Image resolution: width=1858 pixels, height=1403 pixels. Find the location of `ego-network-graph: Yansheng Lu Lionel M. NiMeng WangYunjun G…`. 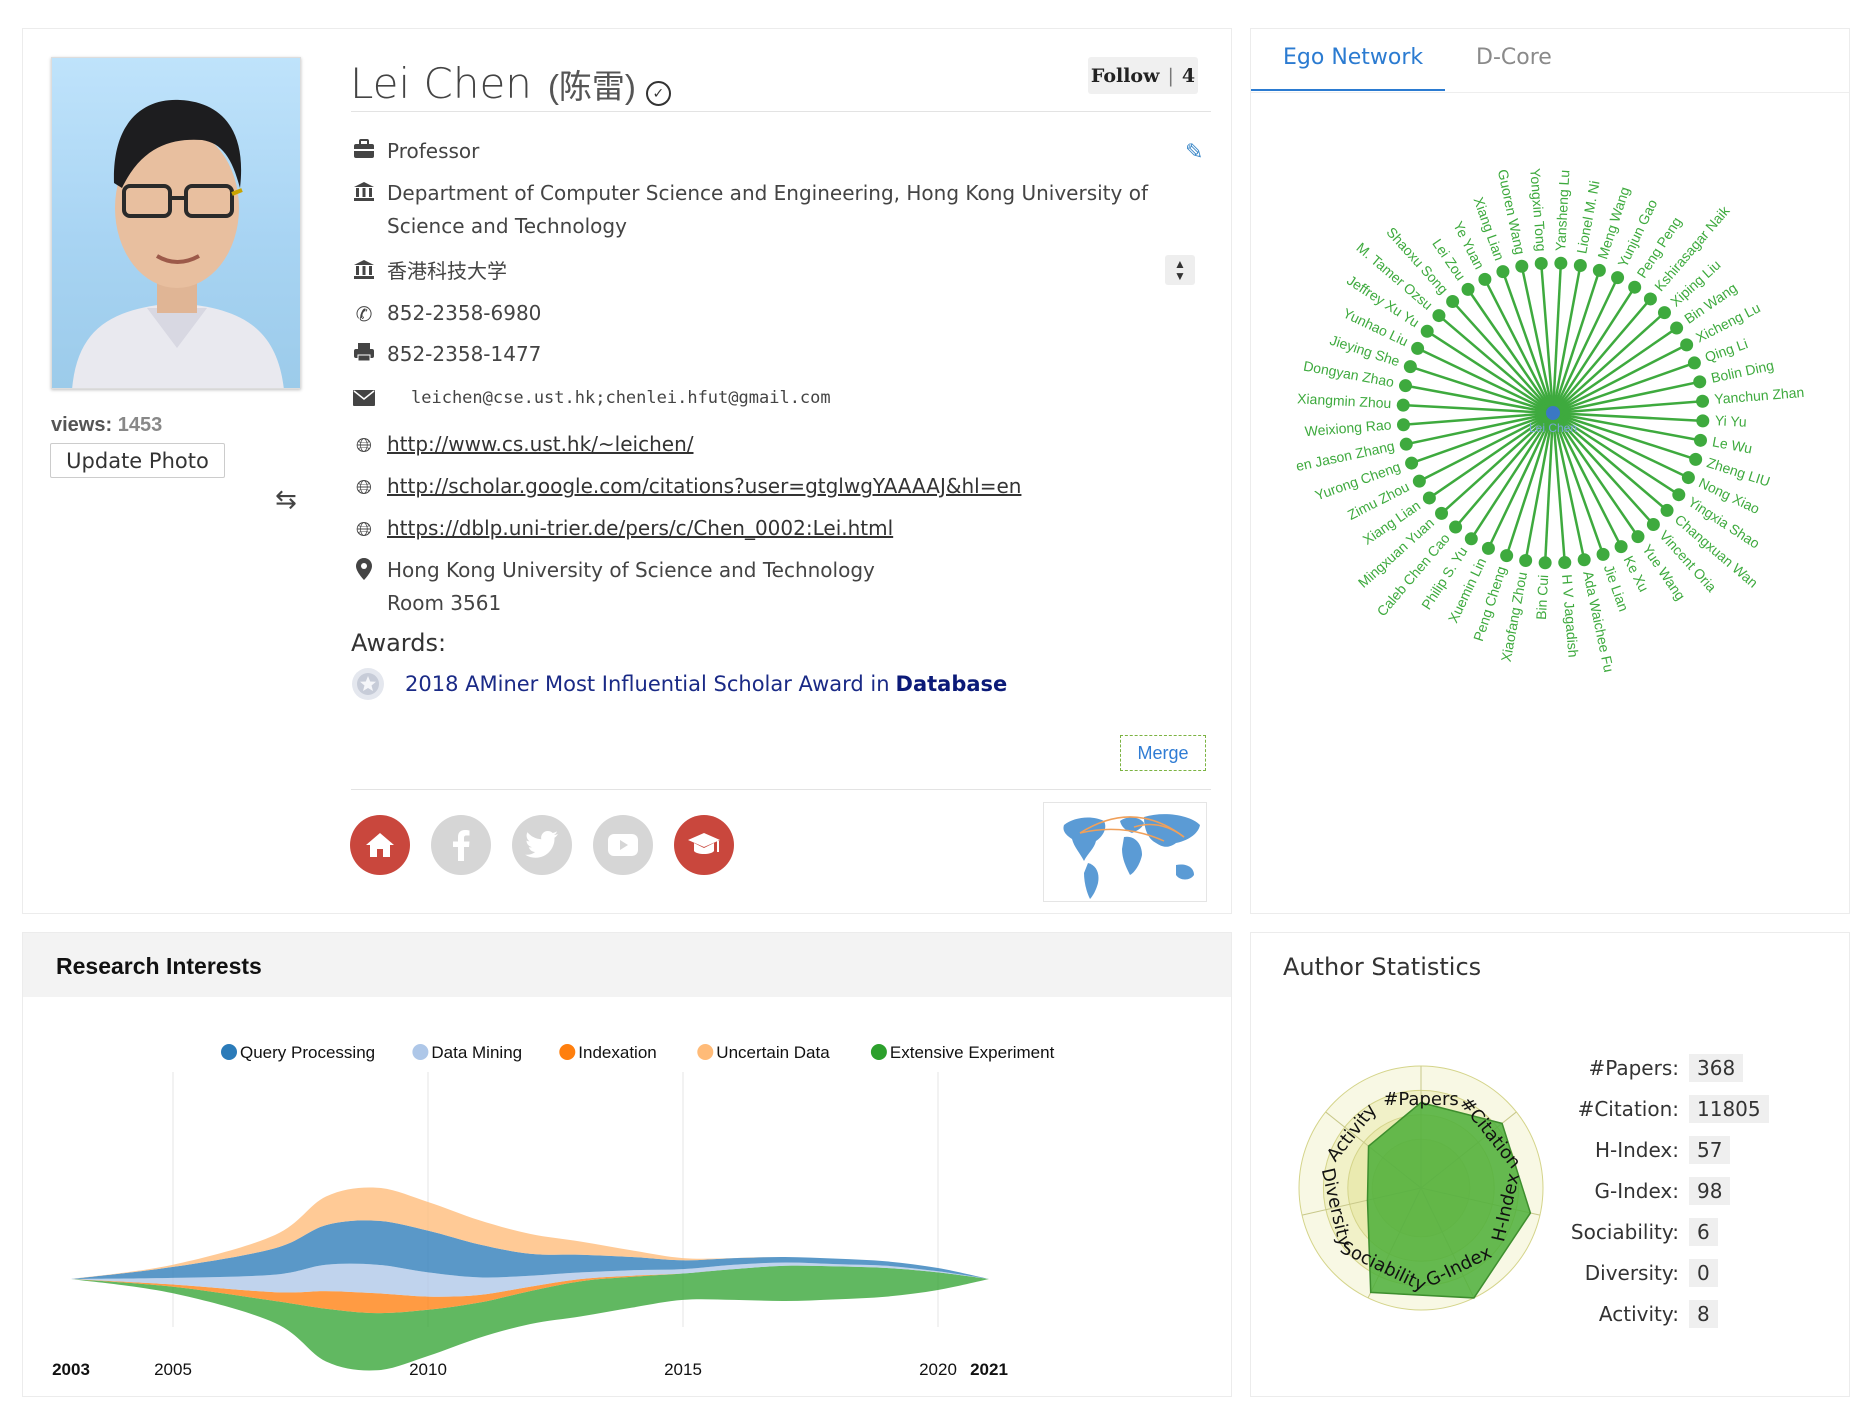

ego-network-graph: Yansheng Lu Lionel M. NiMeng WangYunjun G… is located at coordinates (1550, 397).